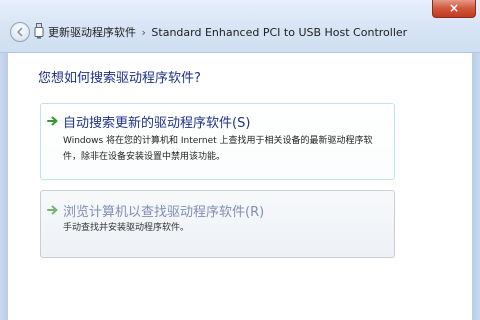  What do you see at coordinates (126, 228) in the screenshot?
I see `browse-computer-description: 手动查找并安装驱动程序软件。` at bounding box center [126, 228].